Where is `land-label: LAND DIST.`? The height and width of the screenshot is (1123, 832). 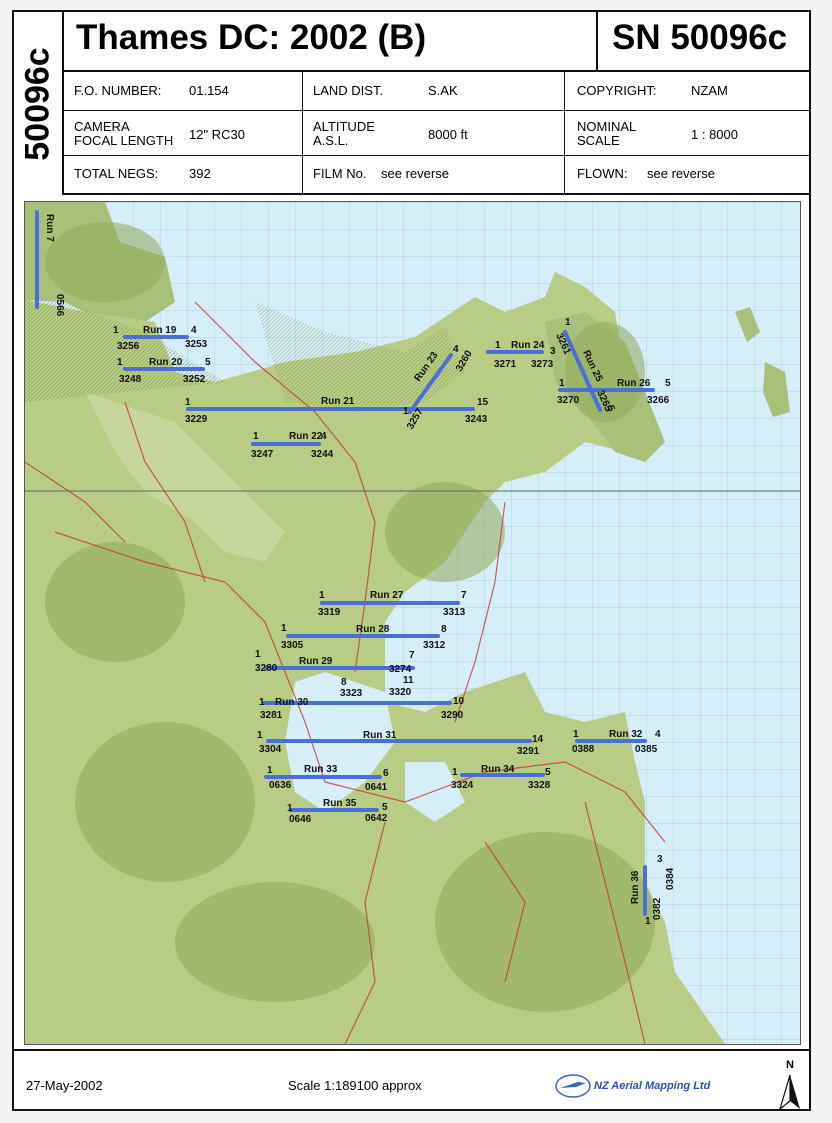
land-label: LAND DIST. is located at coordinates (348, 90).